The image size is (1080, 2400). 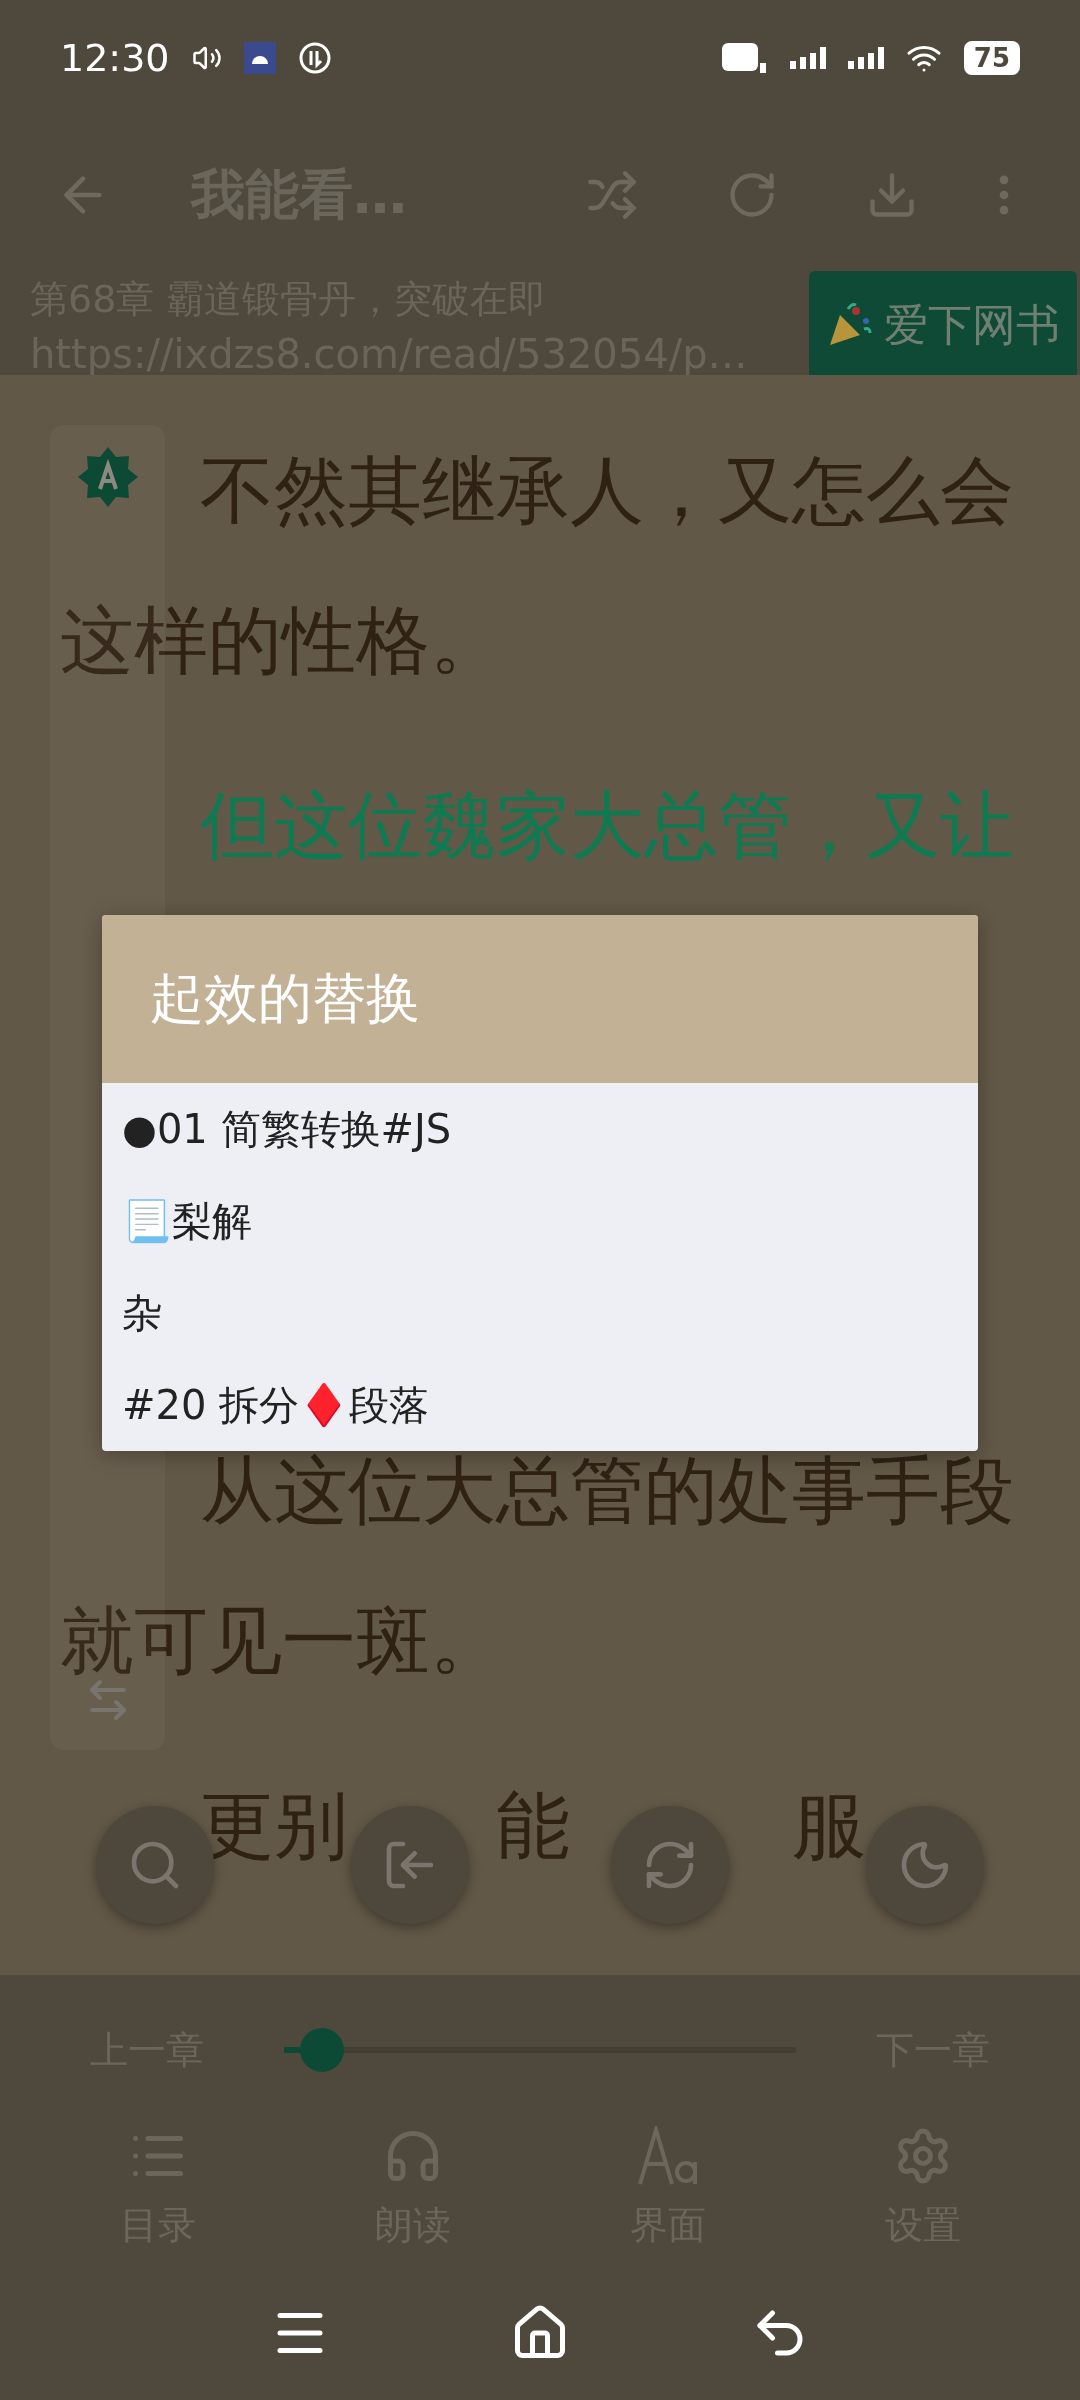 What do you see at coordinates (322, 2050) in the screenshot?
I see `slider-thumb` at bounding box center [322, 2050].